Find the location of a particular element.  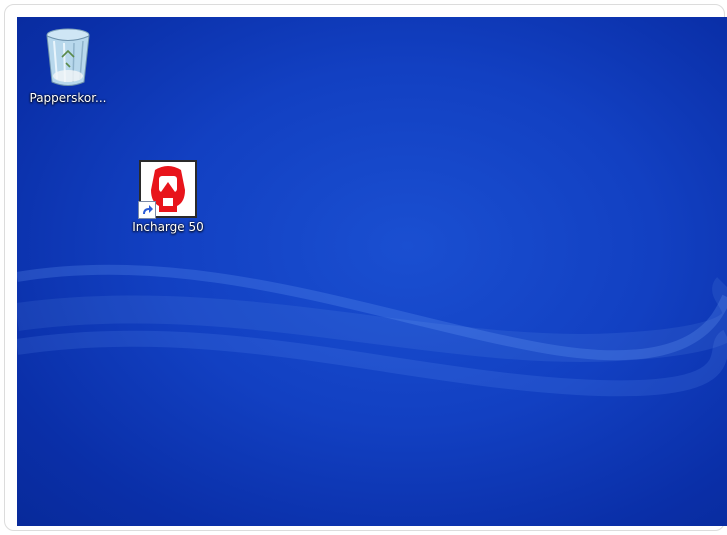

incharge-app-icon is located at coordinates (167, 189).